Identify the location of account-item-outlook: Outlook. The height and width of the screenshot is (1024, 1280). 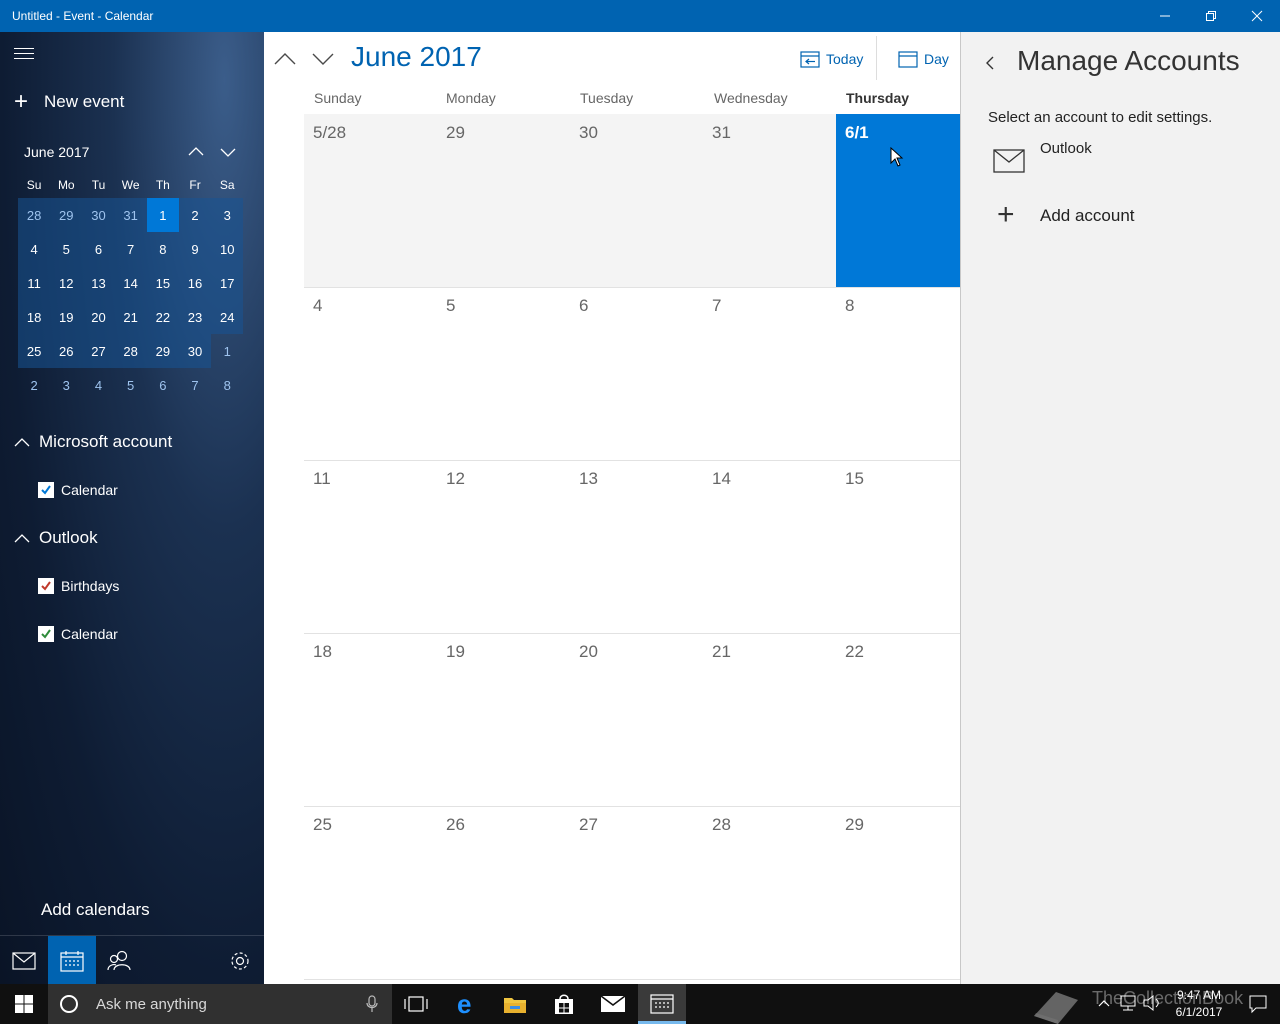
(1121, 160).